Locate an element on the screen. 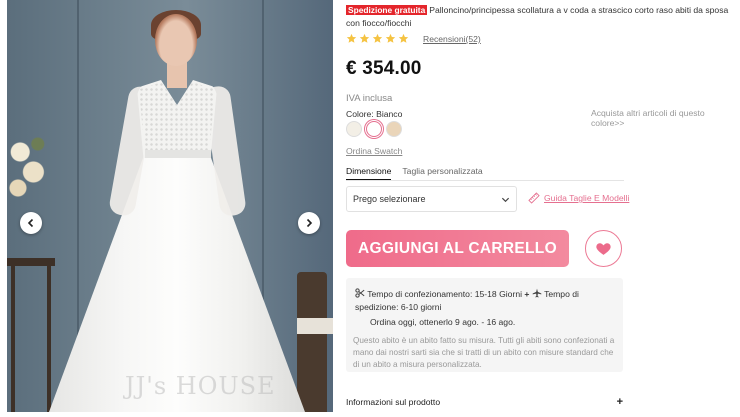 The image size is (740, 417). rating-stars is located at coordinates (377, 38).